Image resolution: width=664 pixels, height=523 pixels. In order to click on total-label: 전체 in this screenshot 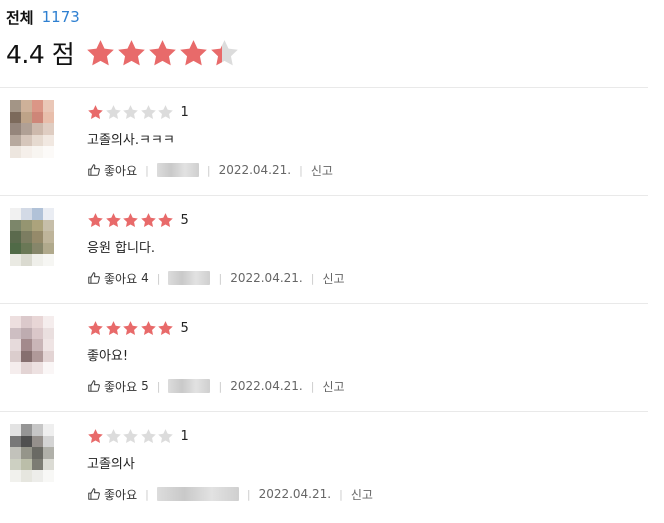, I will do `click(20, 17)`.